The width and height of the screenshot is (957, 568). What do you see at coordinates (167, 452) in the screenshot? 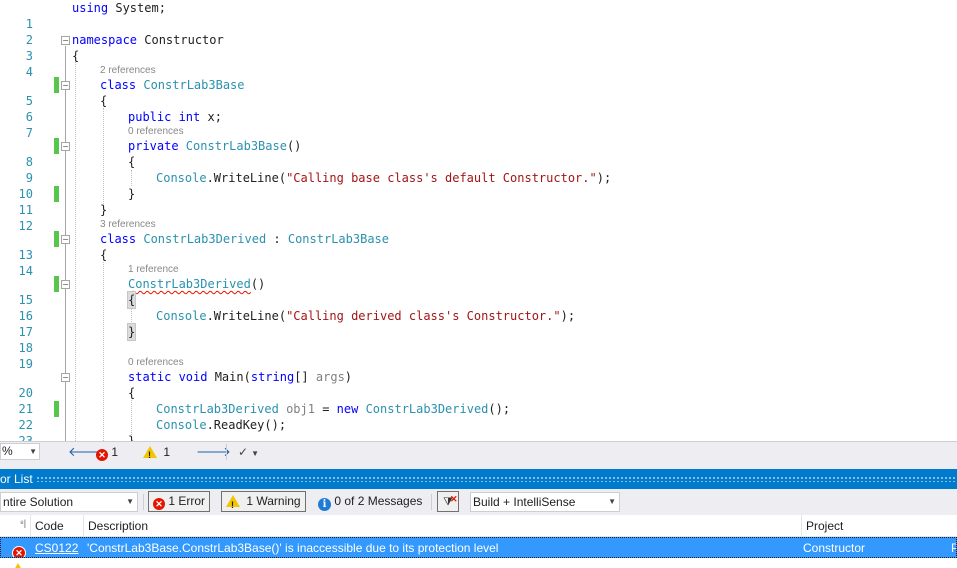
I see `warning-count: 1` at bounding box center [167, 452].